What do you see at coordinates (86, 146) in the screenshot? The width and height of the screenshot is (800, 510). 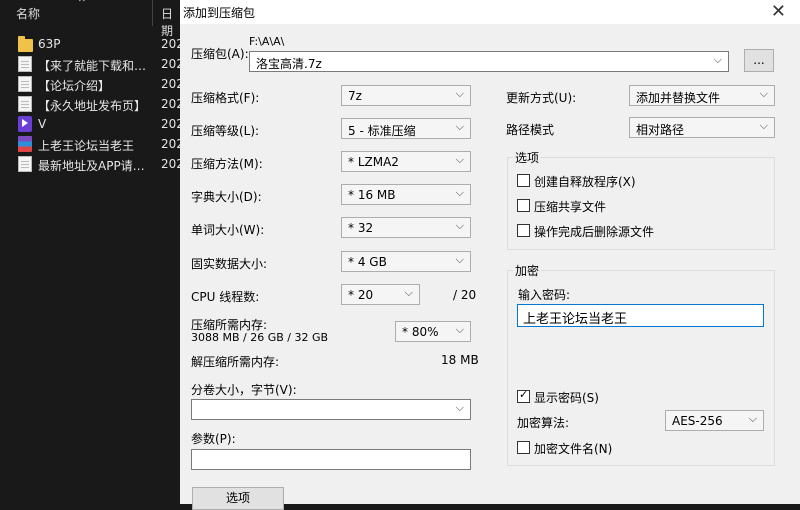 I see `file-name: 上老王论坛当老王` at bounding box center [86, 146].